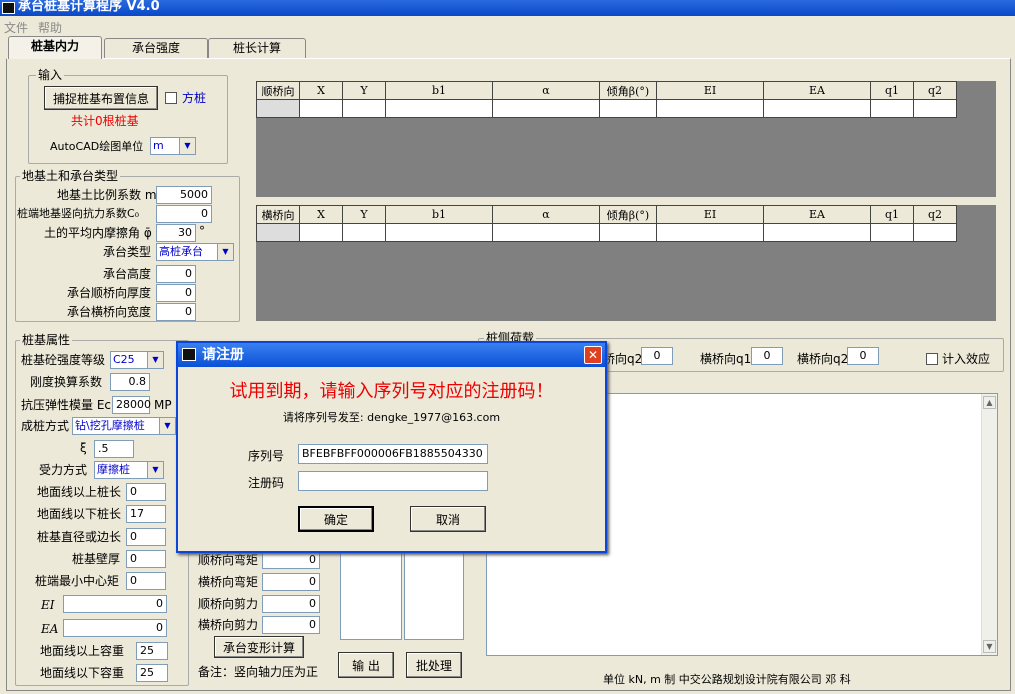  What do you see at coordinates (171, 98) in the screenshot?
I see `square-pile-checkbox` at bounding box center [171, 98].